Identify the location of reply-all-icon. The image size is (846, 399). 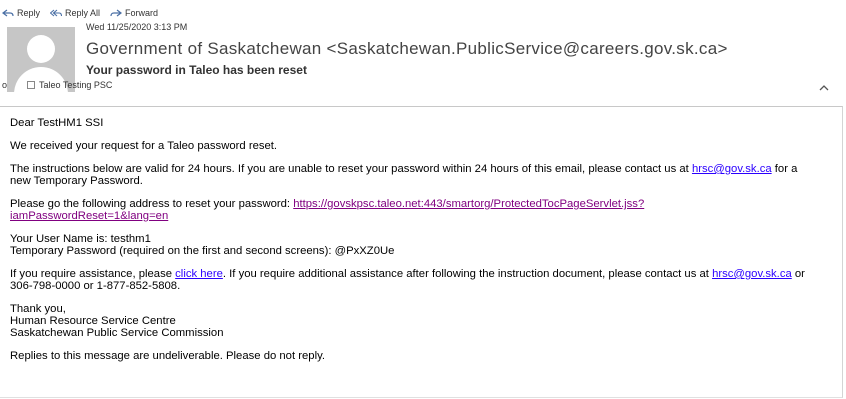
(56, 13).